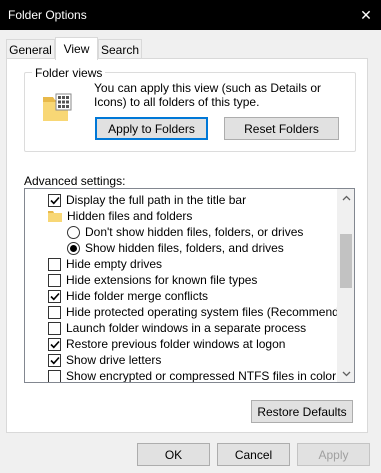  What do you see at coordinates (114, 264) in the screenshot?
I see `list-item-label: Hide empty drives` at bounding box center [114, 264].